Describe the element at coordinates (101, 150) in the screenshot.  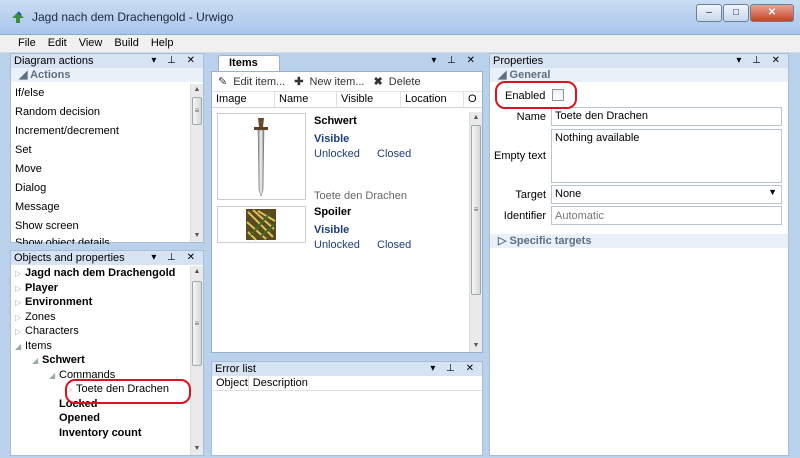
I see `action-item: Set` at that location.